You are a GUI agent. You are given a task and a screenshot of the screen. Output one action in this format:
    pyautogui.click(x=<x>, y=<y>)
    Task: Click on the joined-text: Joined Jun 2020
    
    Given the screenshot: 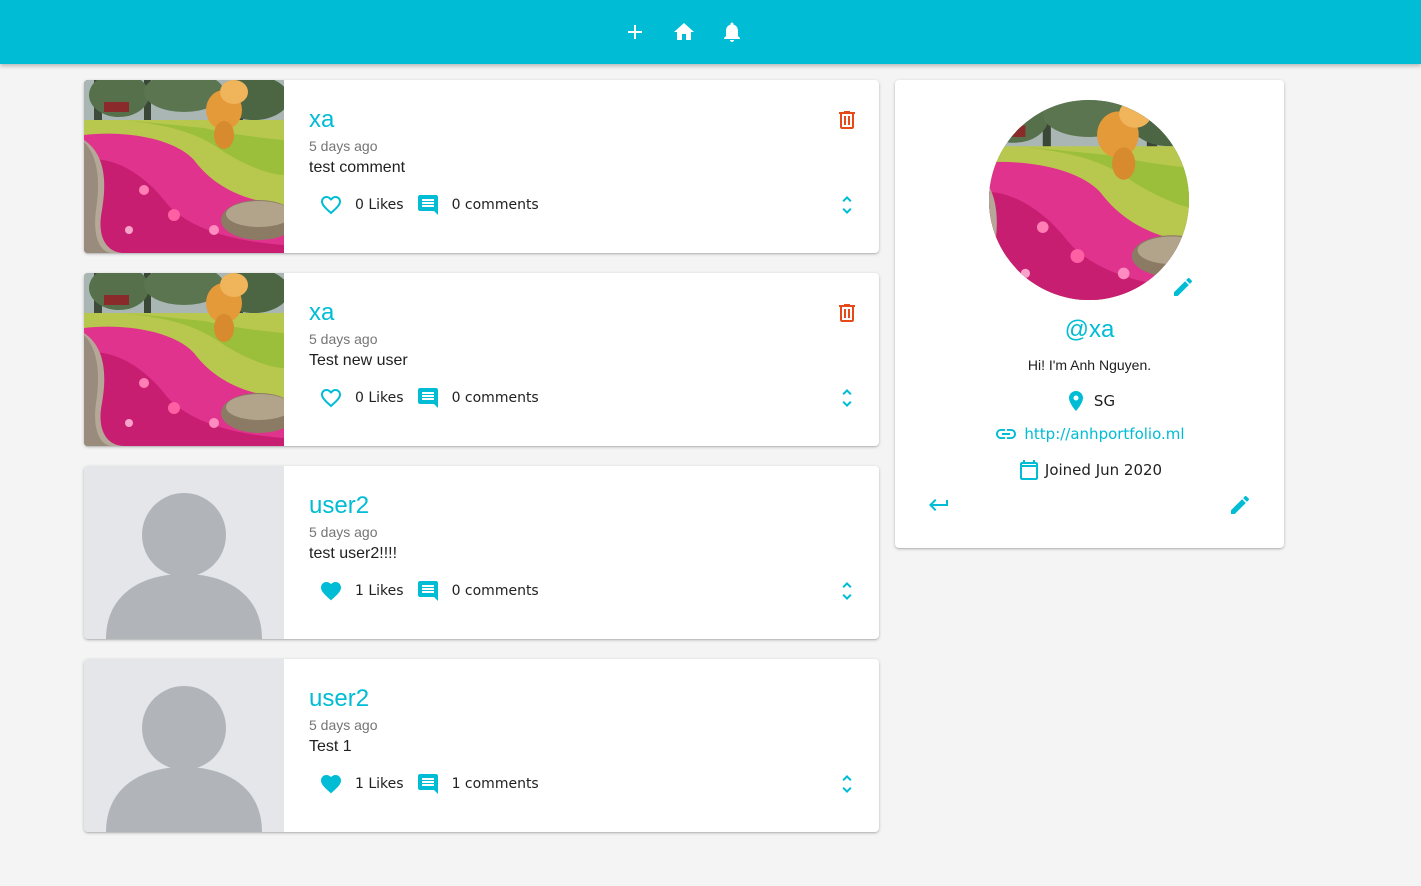 What is the action you would take?
    pyautogui.click(x=1103, y=470)
    